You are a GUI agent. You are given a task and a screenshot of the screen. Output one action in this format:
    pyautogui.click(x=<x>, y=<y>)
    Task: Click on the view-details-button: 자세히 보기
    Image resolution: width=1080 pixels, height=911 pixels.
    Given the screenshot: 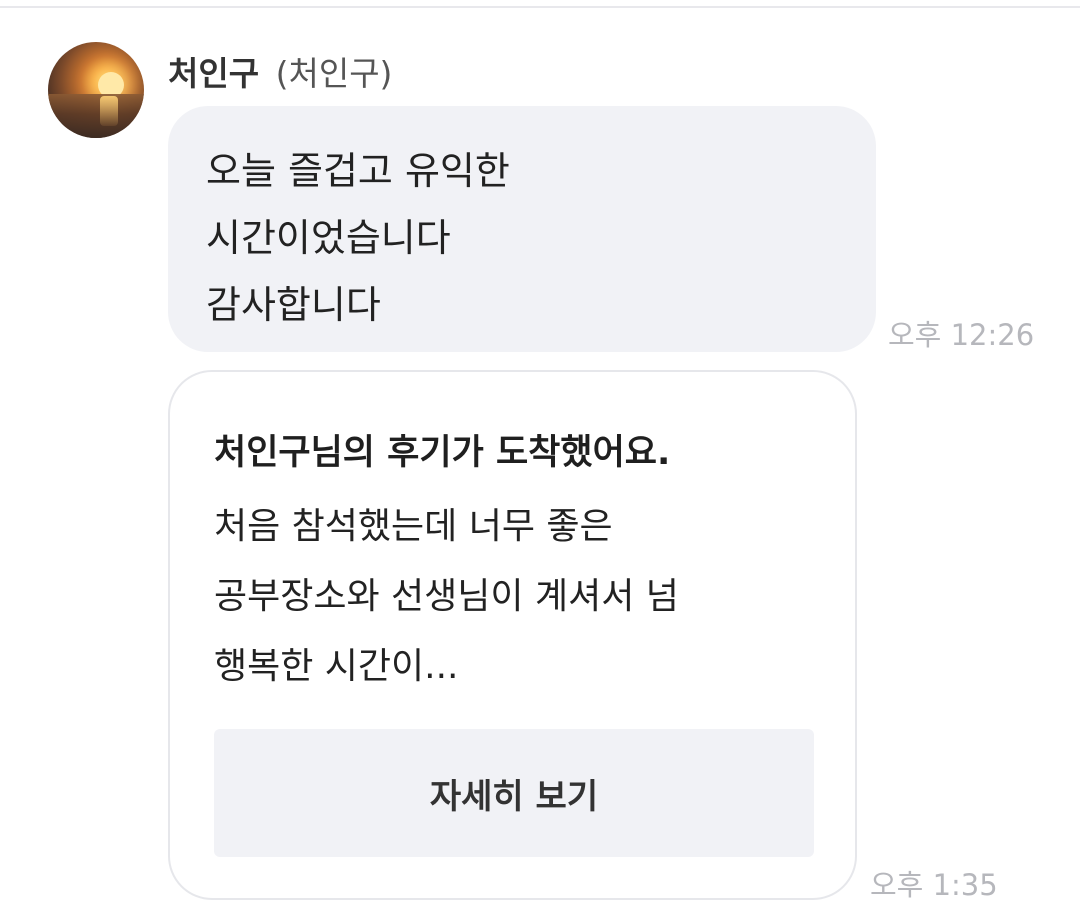 What is the action you would take?
    pyautogui.click(x=514, y=793)
    